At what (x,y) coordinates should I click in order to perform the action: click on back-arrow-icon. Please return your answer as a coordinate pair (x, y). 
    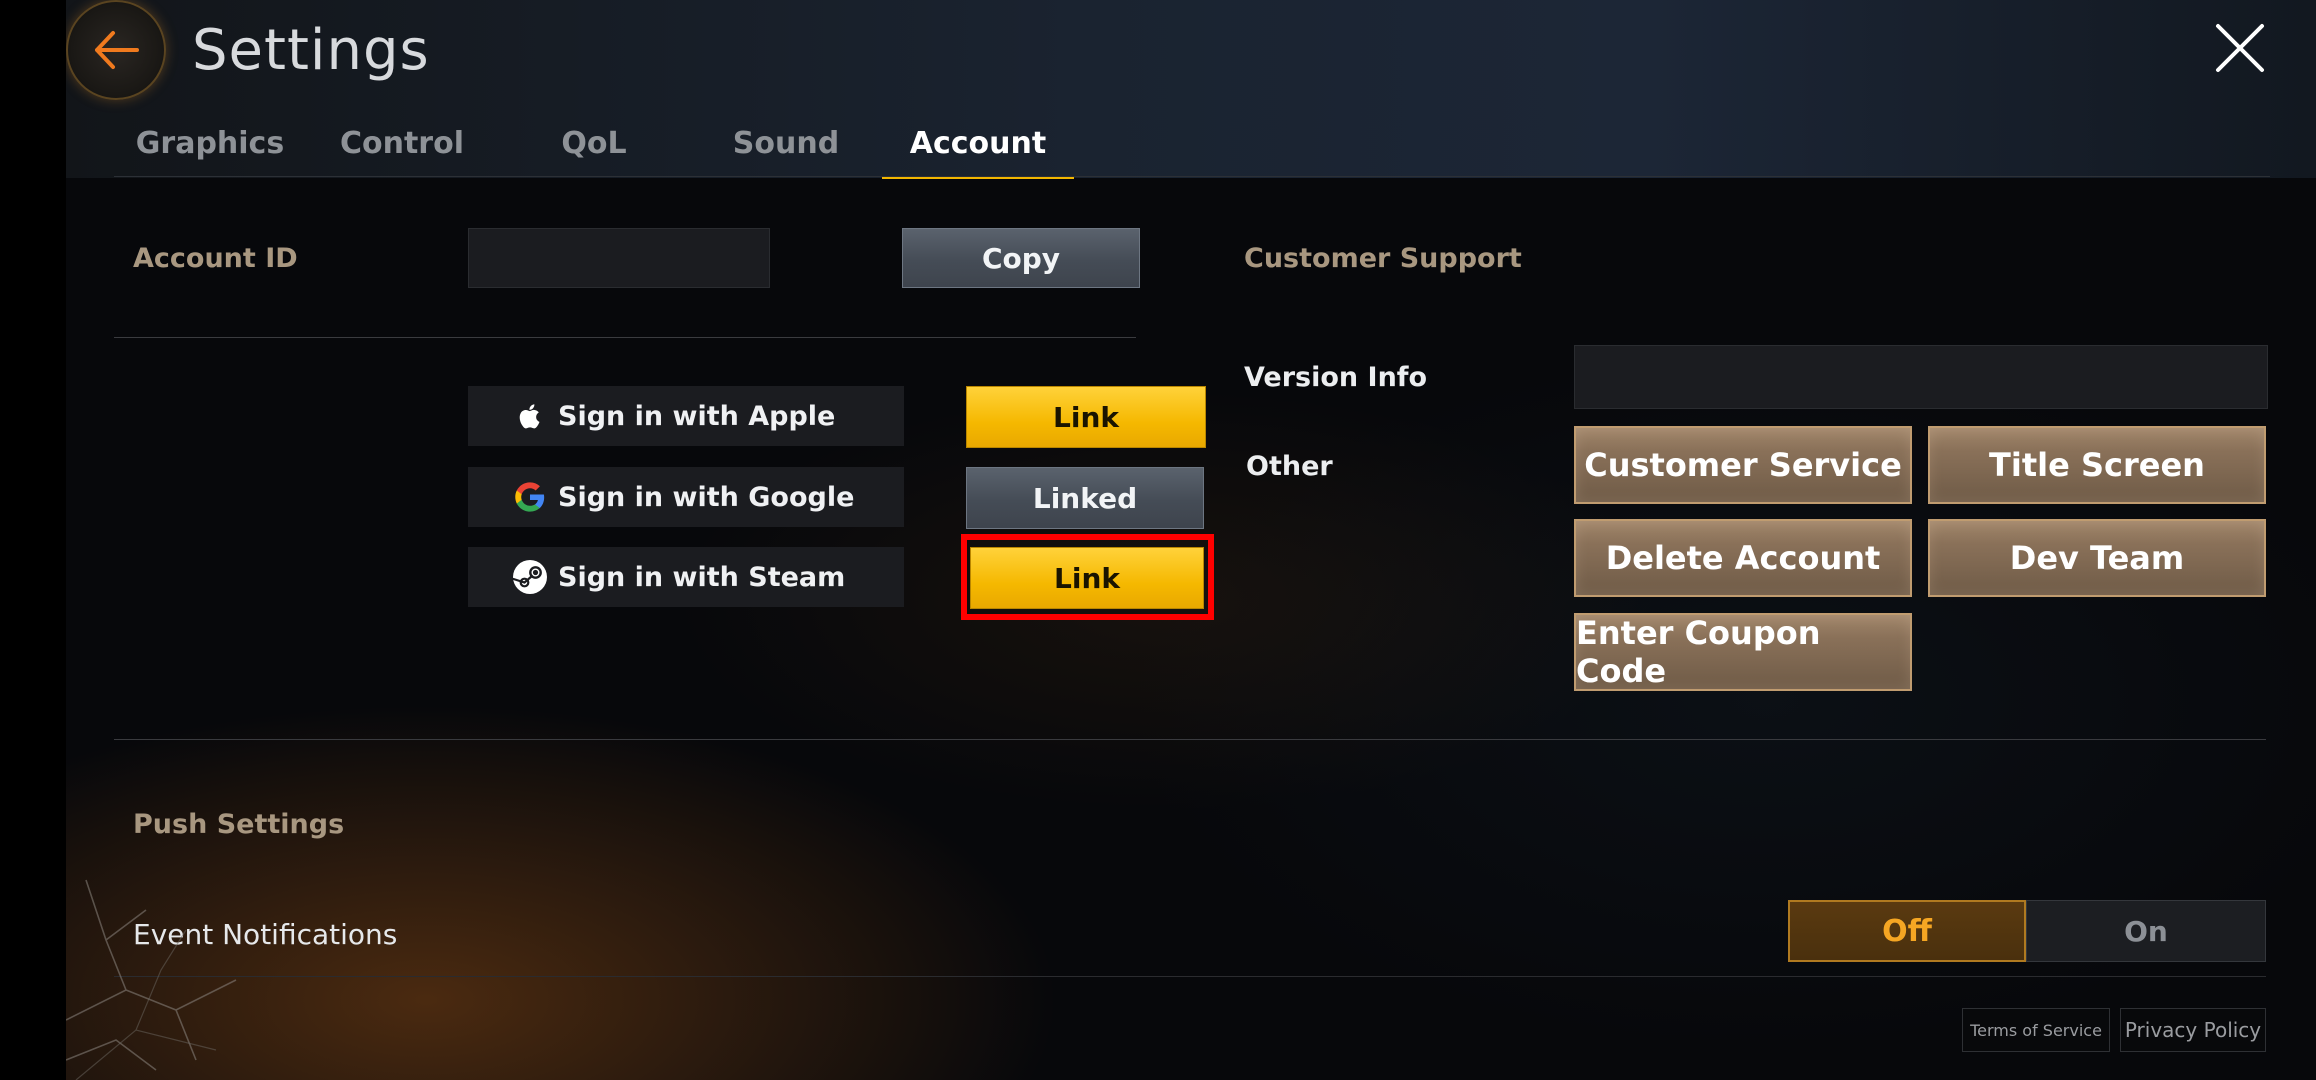
    Looking at the image, I should click on (117, 50).